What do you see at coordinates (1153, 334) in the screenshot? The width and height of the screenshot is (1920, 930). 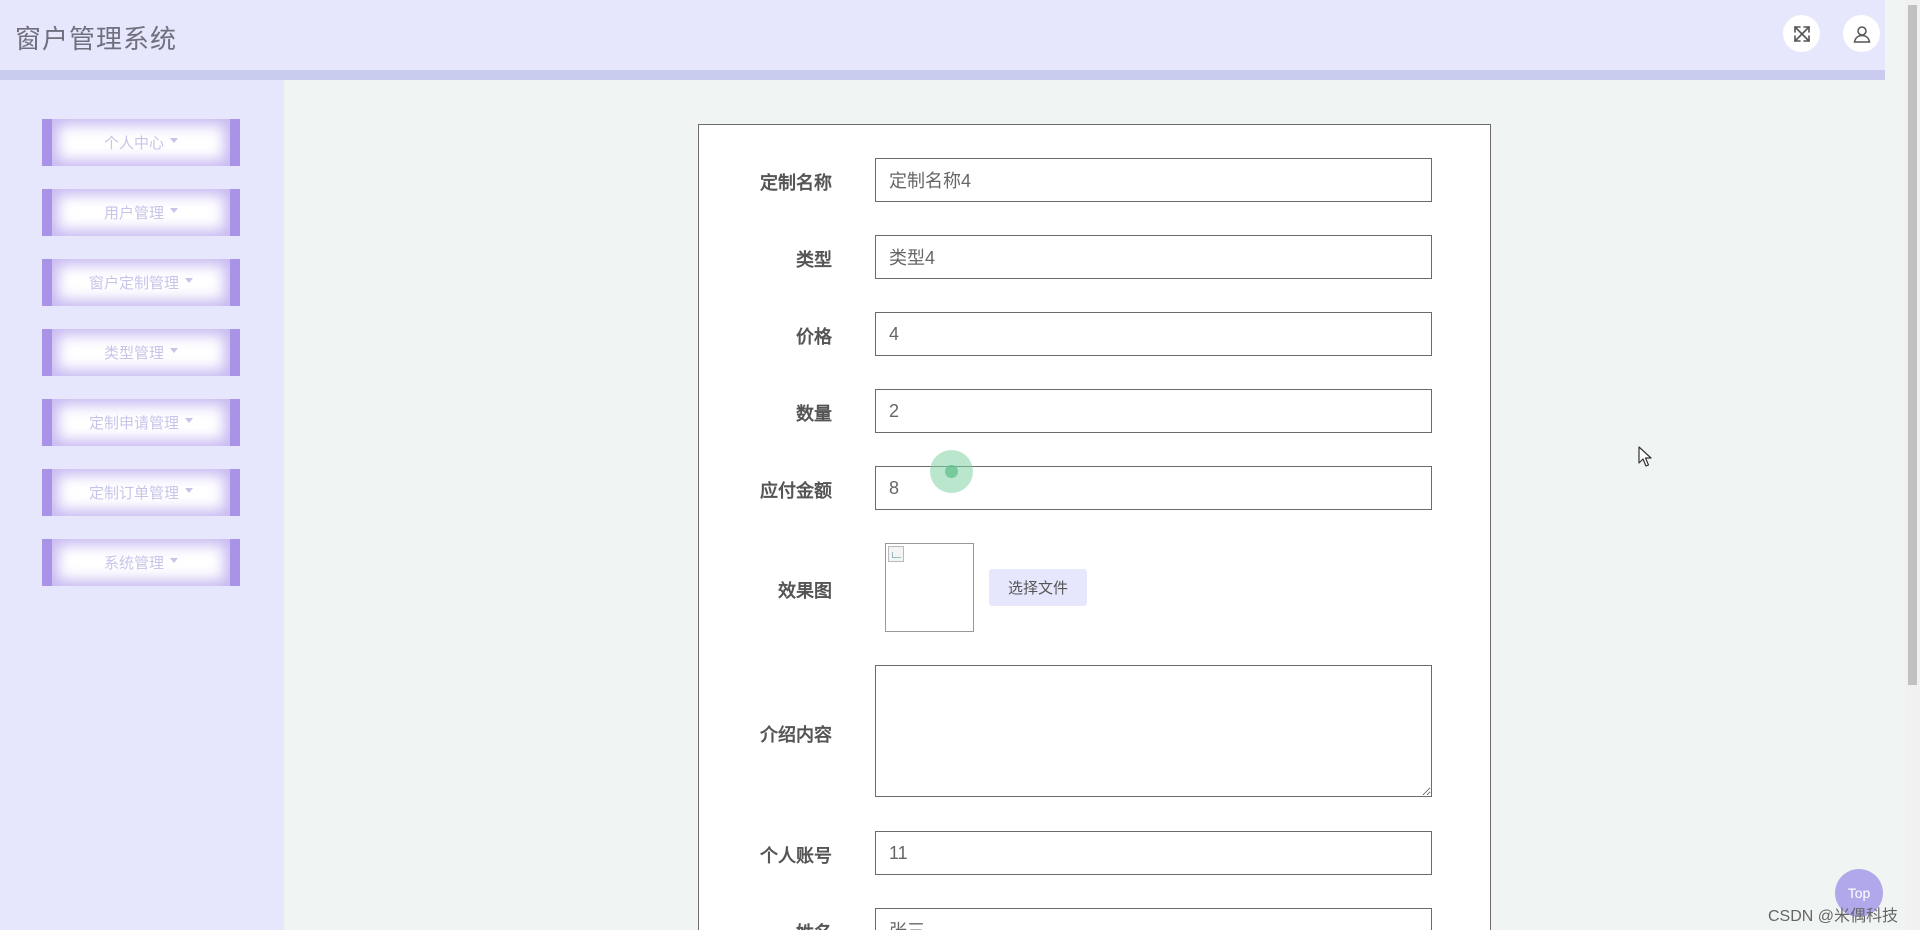 I see `price-input` at bounding box center [1153, 334].